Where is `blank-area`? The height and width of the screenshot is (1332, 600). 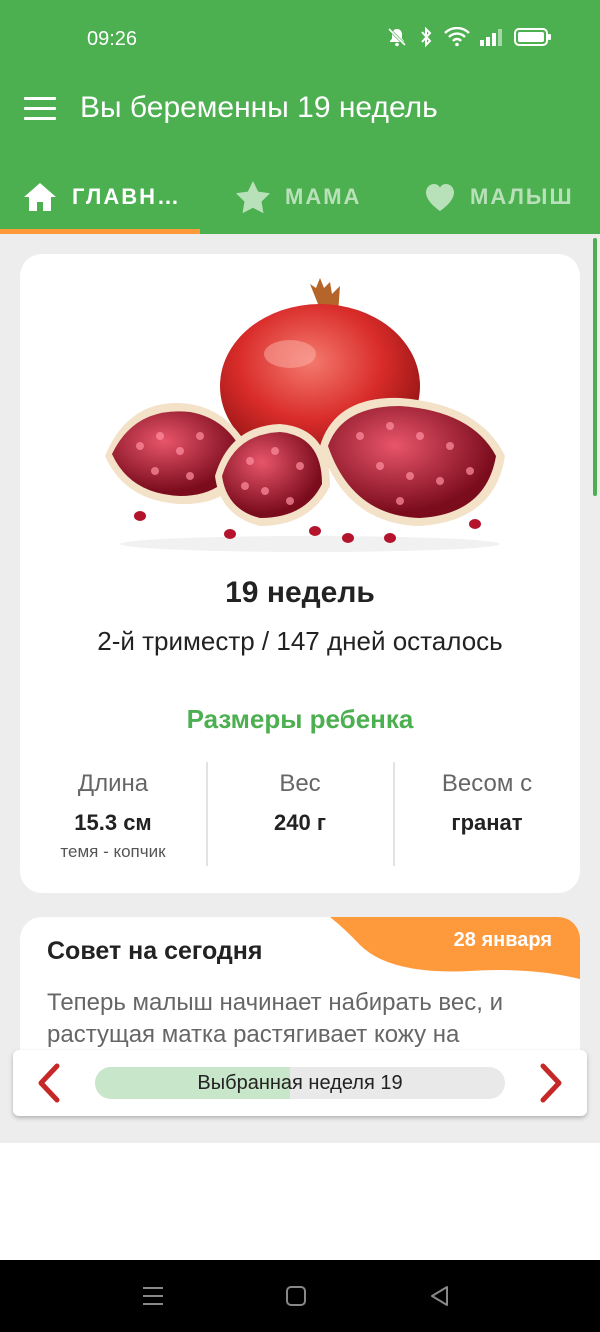
blank-area is located at coordinates (300, 1201).